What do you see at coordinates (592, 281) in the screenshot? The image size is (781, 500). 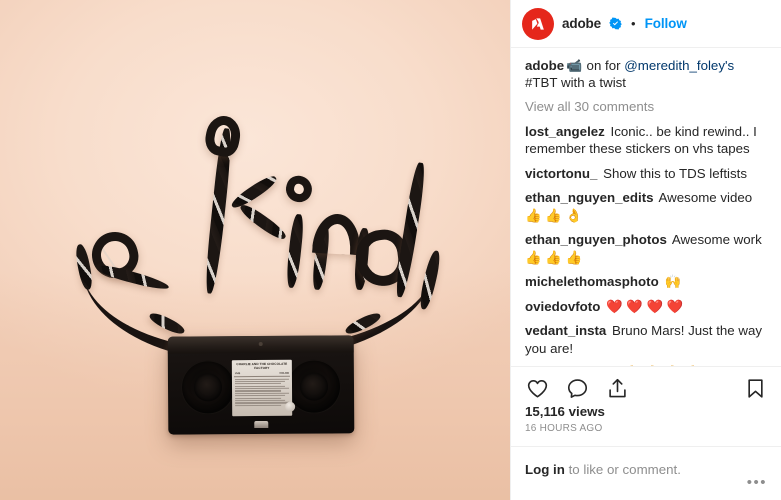 I see `comment-username: michelethomasphoto` at bounding box center [592, 281].